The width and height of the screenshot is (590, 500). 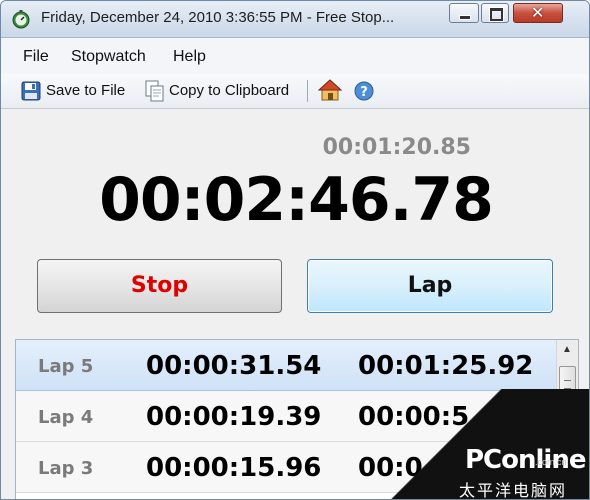 What do you see at coordinates (159, 286) in the screenshot?
I see `stop-button: Stop` at bounding box center [159, 286].